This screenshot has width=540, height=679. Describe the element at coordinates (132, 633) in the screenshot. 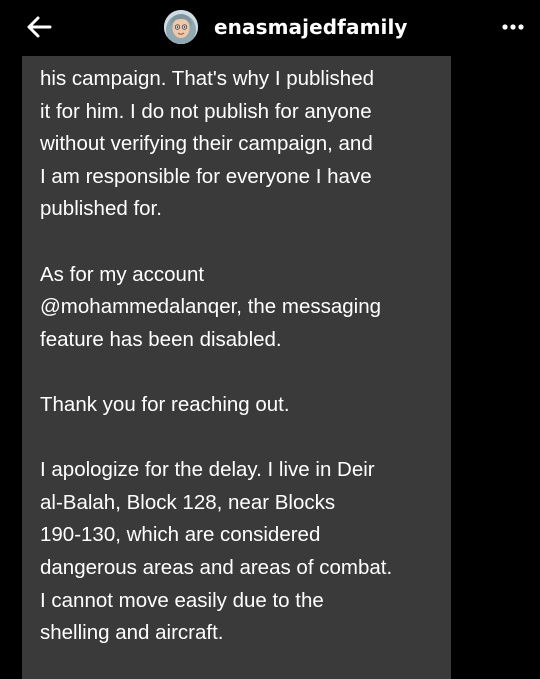

I see `message-line: shelling and aircraft.` at that location.